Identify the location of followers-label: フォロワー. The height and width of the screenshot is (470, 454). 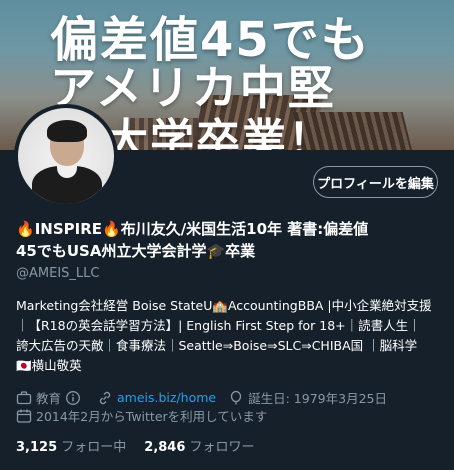
(222, 447).